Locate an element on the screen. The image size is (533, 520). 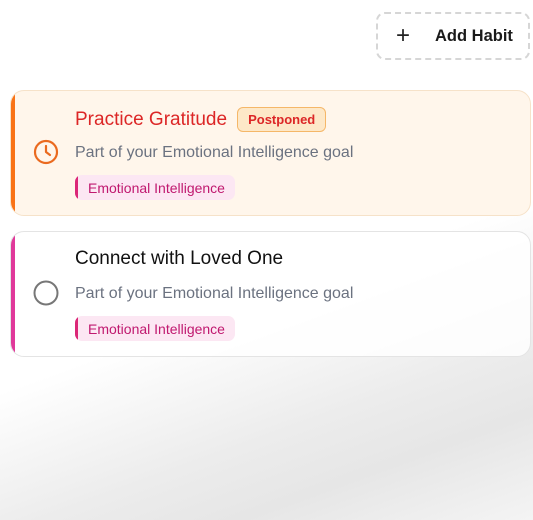
add-habit-label: Add Habit is located at coordinates (474, 35).